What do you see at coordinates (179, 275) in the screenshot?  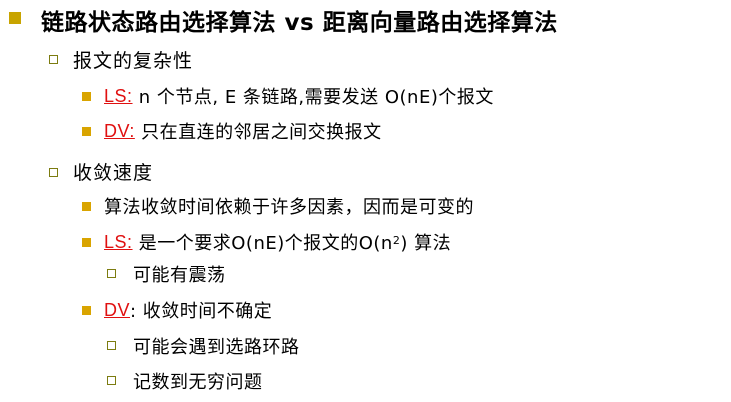 I see `section-2-item-2-sub-1: 可能有震荡` at bounding box center [179, 275].